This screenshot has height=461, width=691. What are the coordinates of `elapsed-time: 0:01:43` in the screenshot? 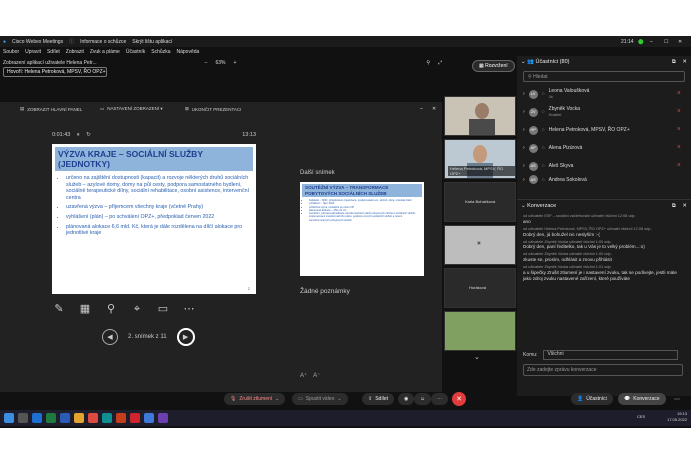 It's located at (61, 135).